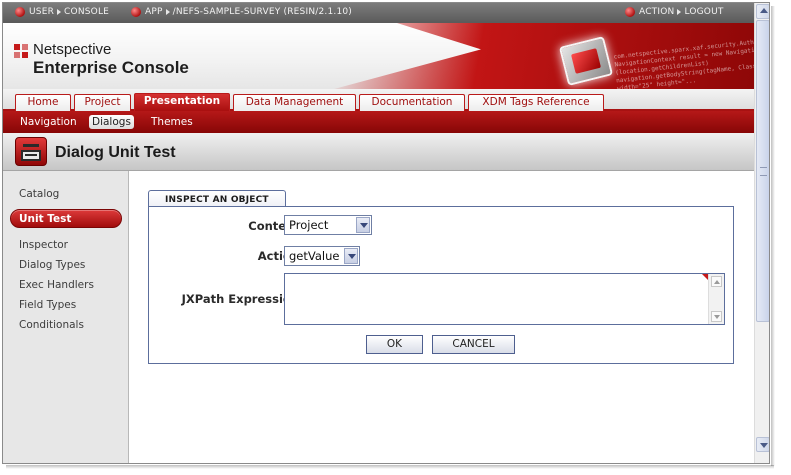 The image size is (791, 475). I want to click on subnav-themes: Themes, so click(172, 122).